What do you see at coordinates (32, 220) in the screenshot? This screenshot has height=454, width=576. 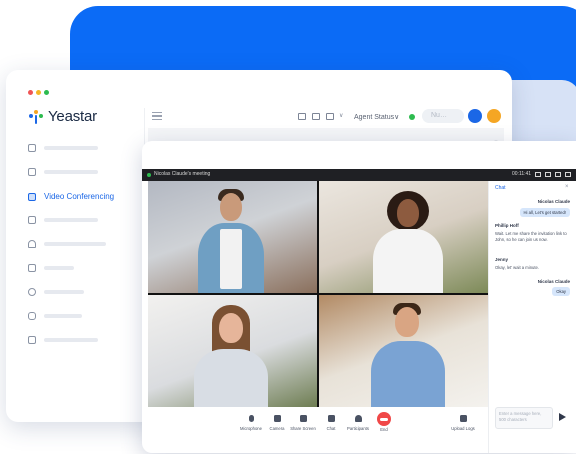 I see `monitor-icon` at bounding box center [32, 220].